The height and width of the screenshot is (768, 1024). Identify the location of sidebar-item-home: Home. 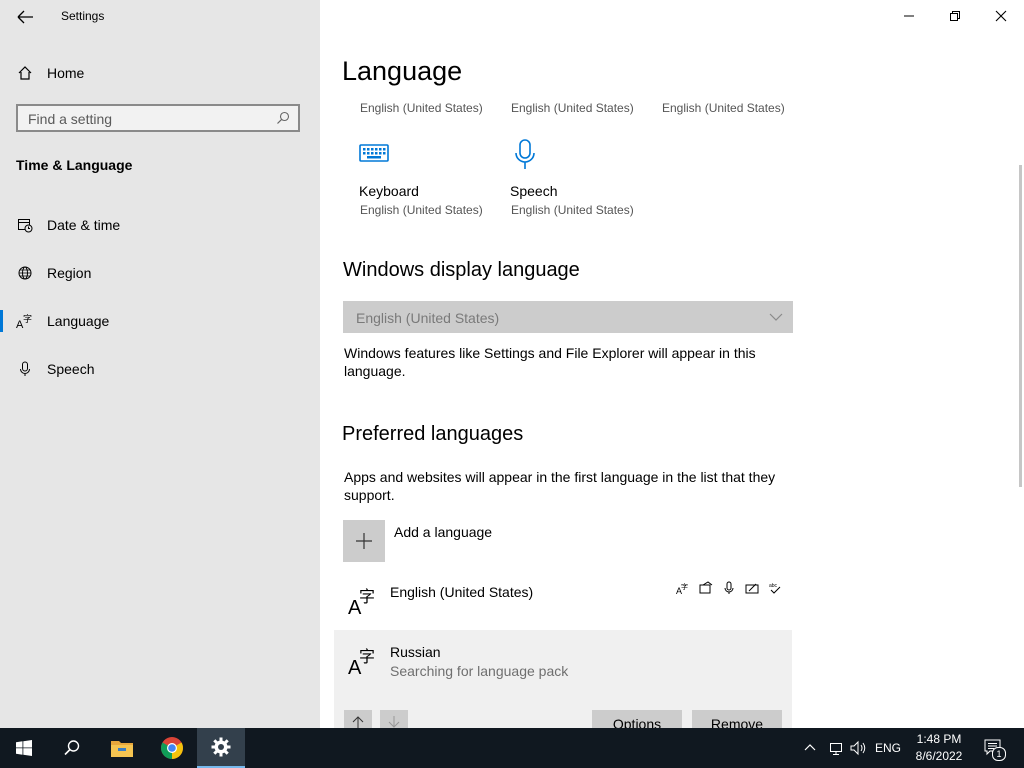
(160, 73).